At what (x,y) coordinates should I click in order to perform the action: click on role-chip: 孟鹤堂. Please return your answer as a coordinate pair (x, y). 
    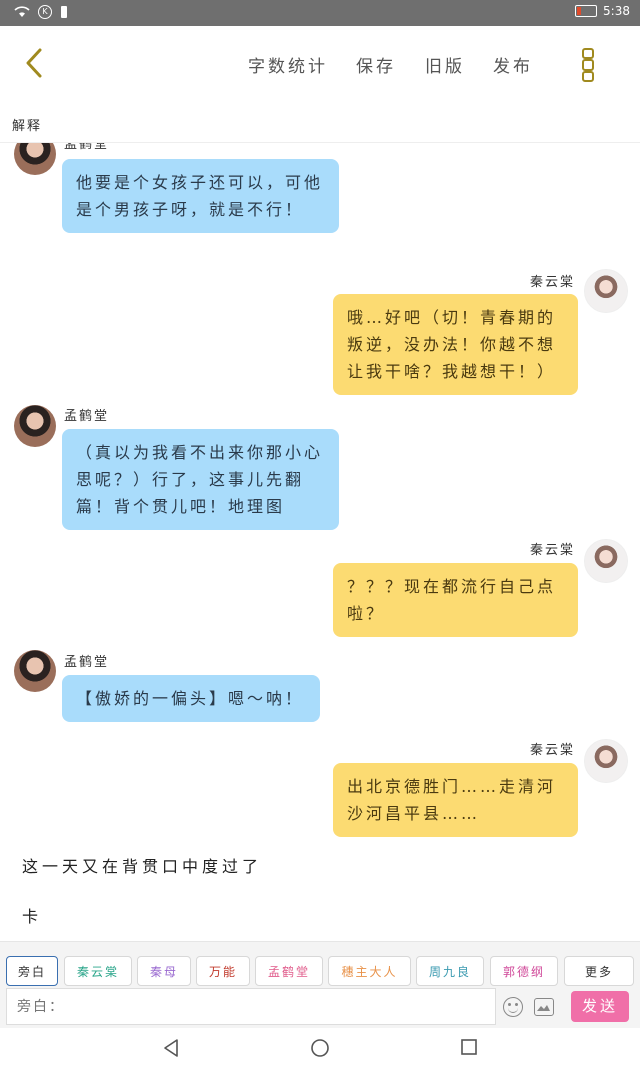
    Looking at the image, I should click on (289, 971).